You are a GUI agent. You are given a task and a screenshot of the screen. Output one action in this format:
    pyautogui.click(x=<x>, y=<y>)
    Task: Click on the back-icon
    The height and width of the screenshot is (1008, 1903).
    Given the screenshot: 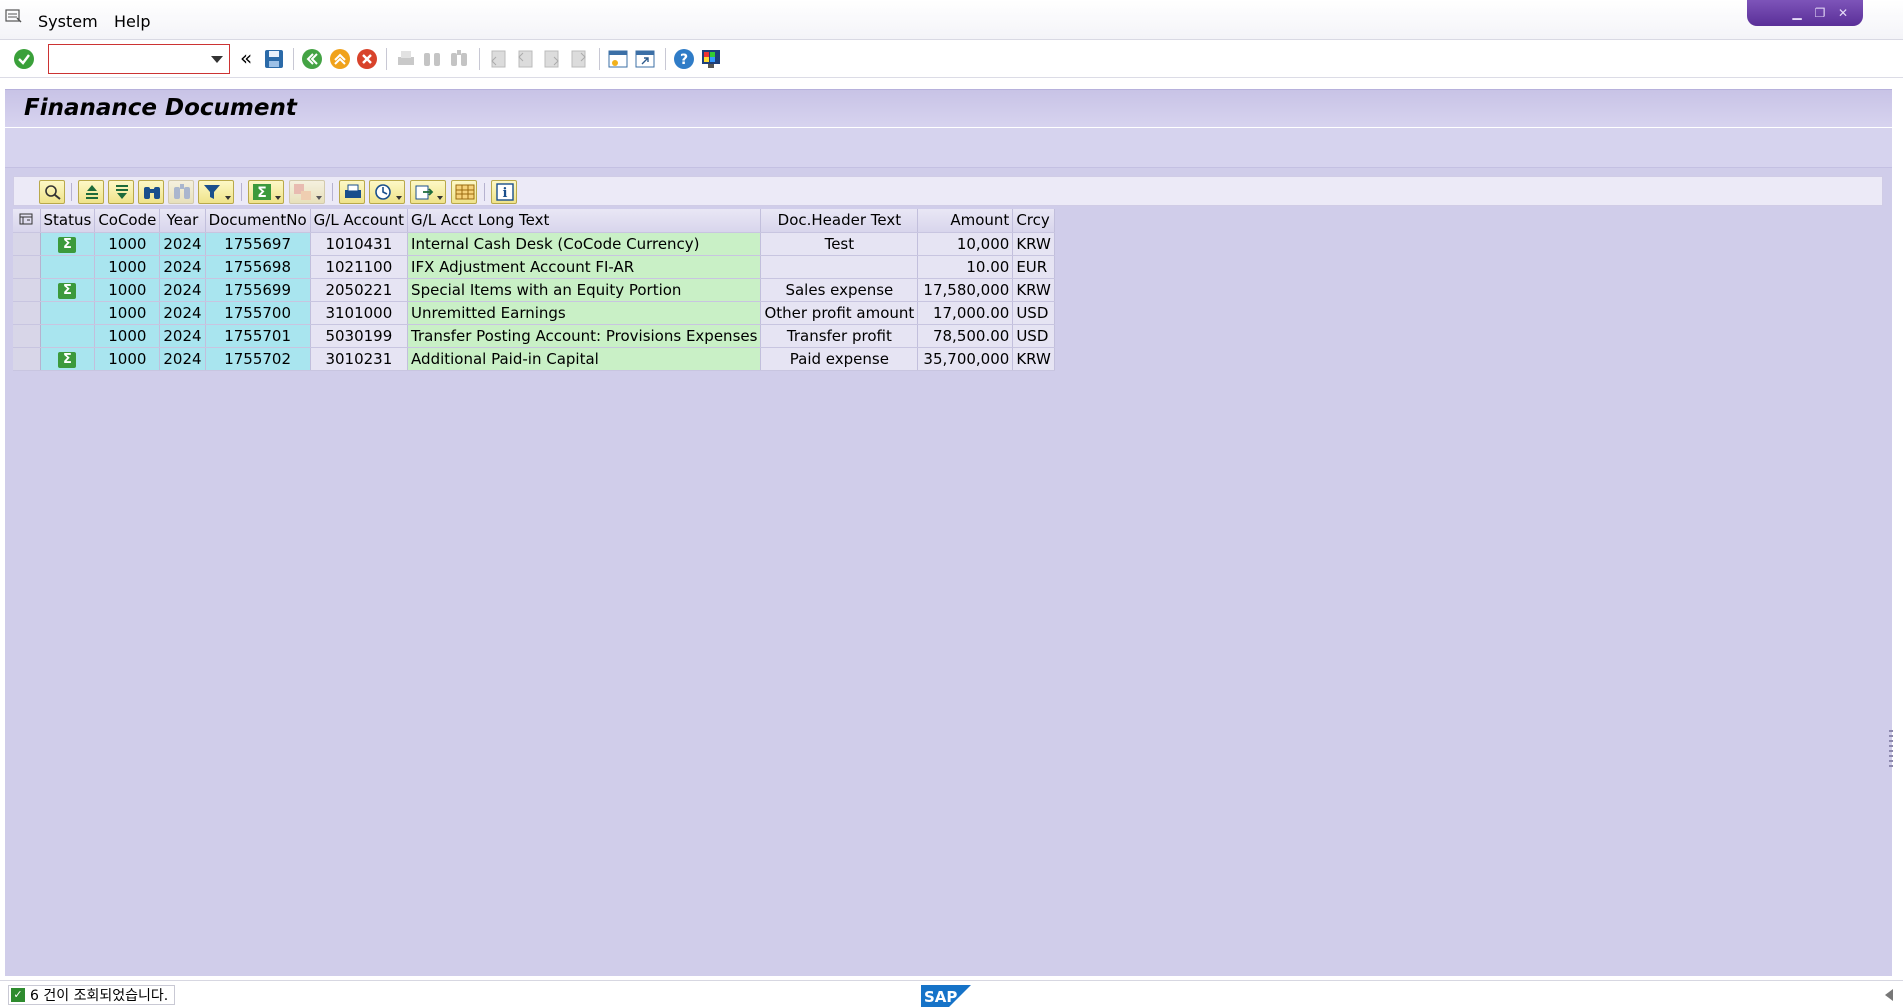 What is the action you would take?
    pyautogui.click(x=312, y=59)
    